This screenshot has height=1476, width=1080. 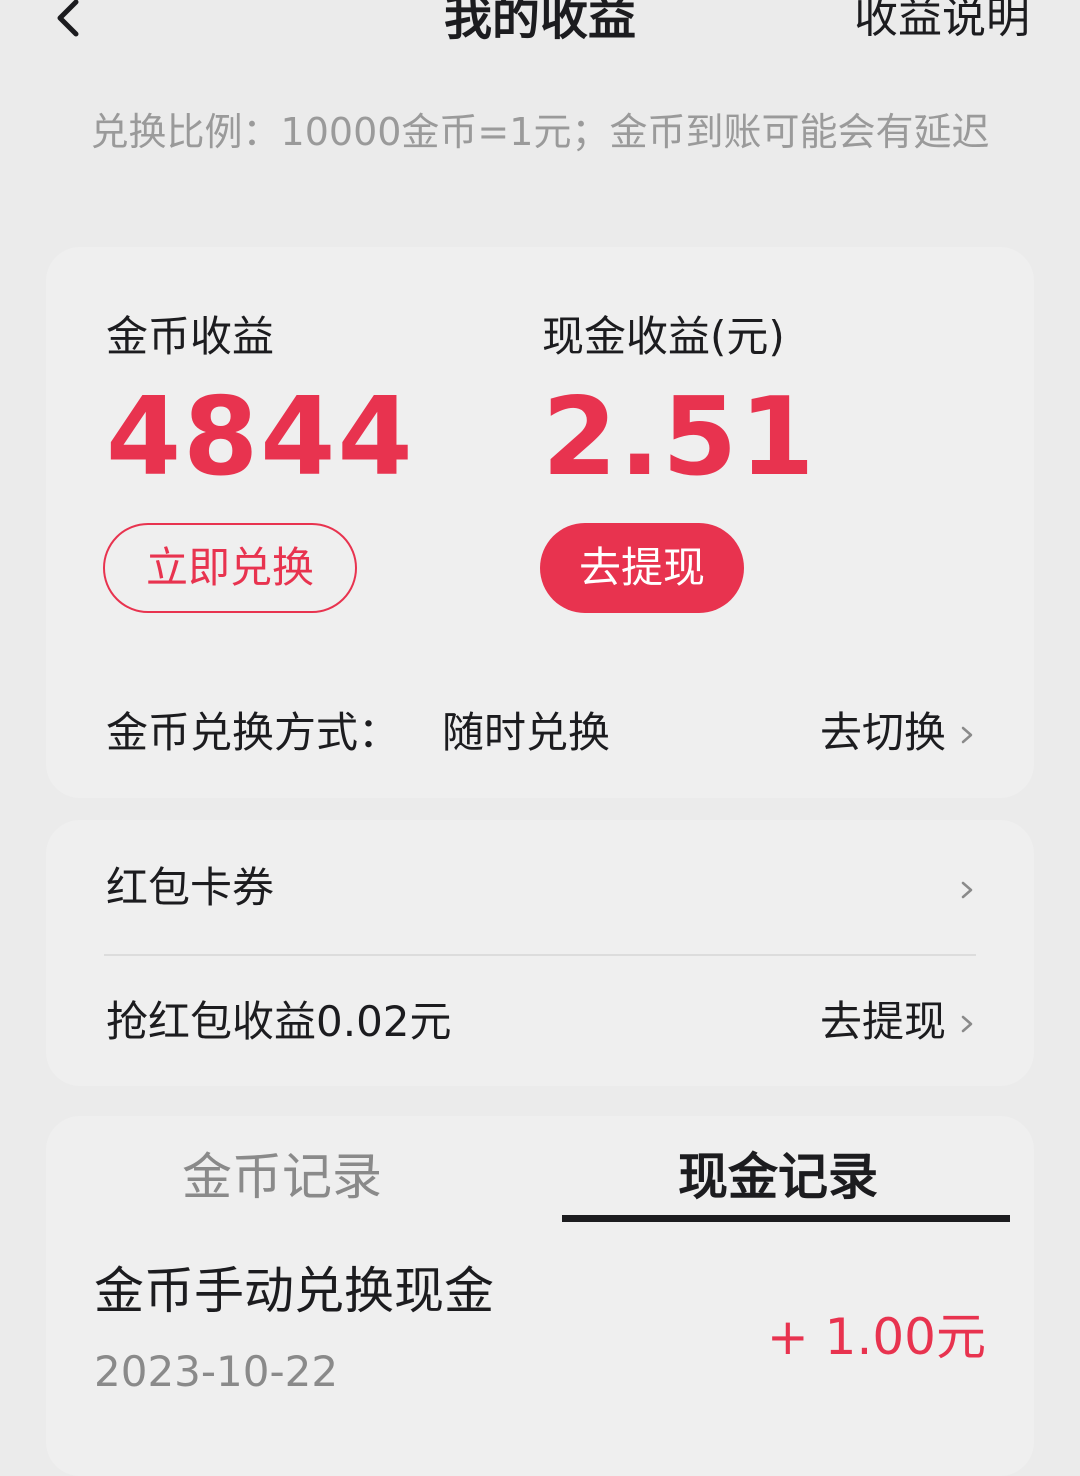 What do you see at coordinates (778, 1177) in the screenshot?
I see `tab-cash-records: 现金记录` at bounding box center [778, 1177].